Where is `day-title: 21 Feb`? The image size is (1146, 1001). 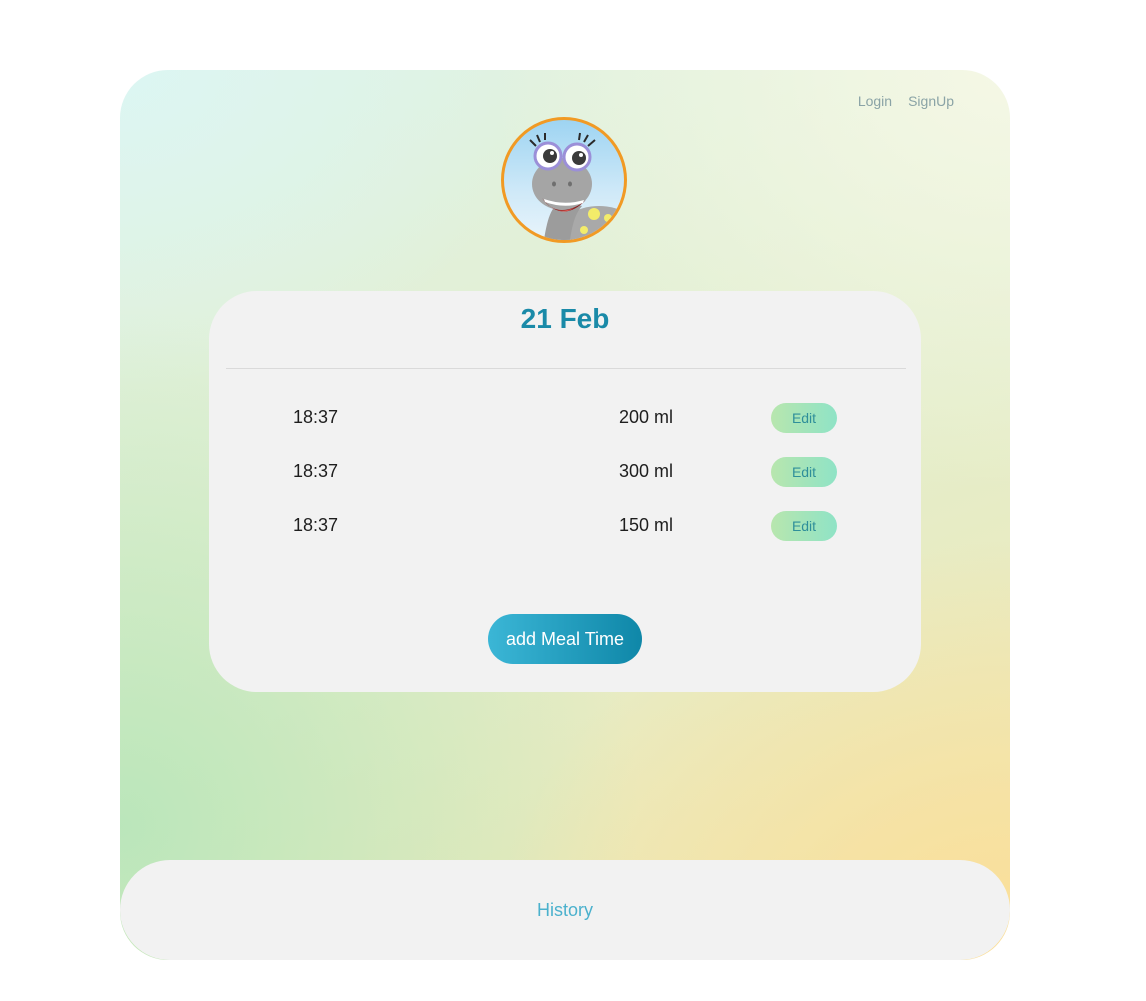 day-title: 21 Feb is located at coordinates (565, 318).